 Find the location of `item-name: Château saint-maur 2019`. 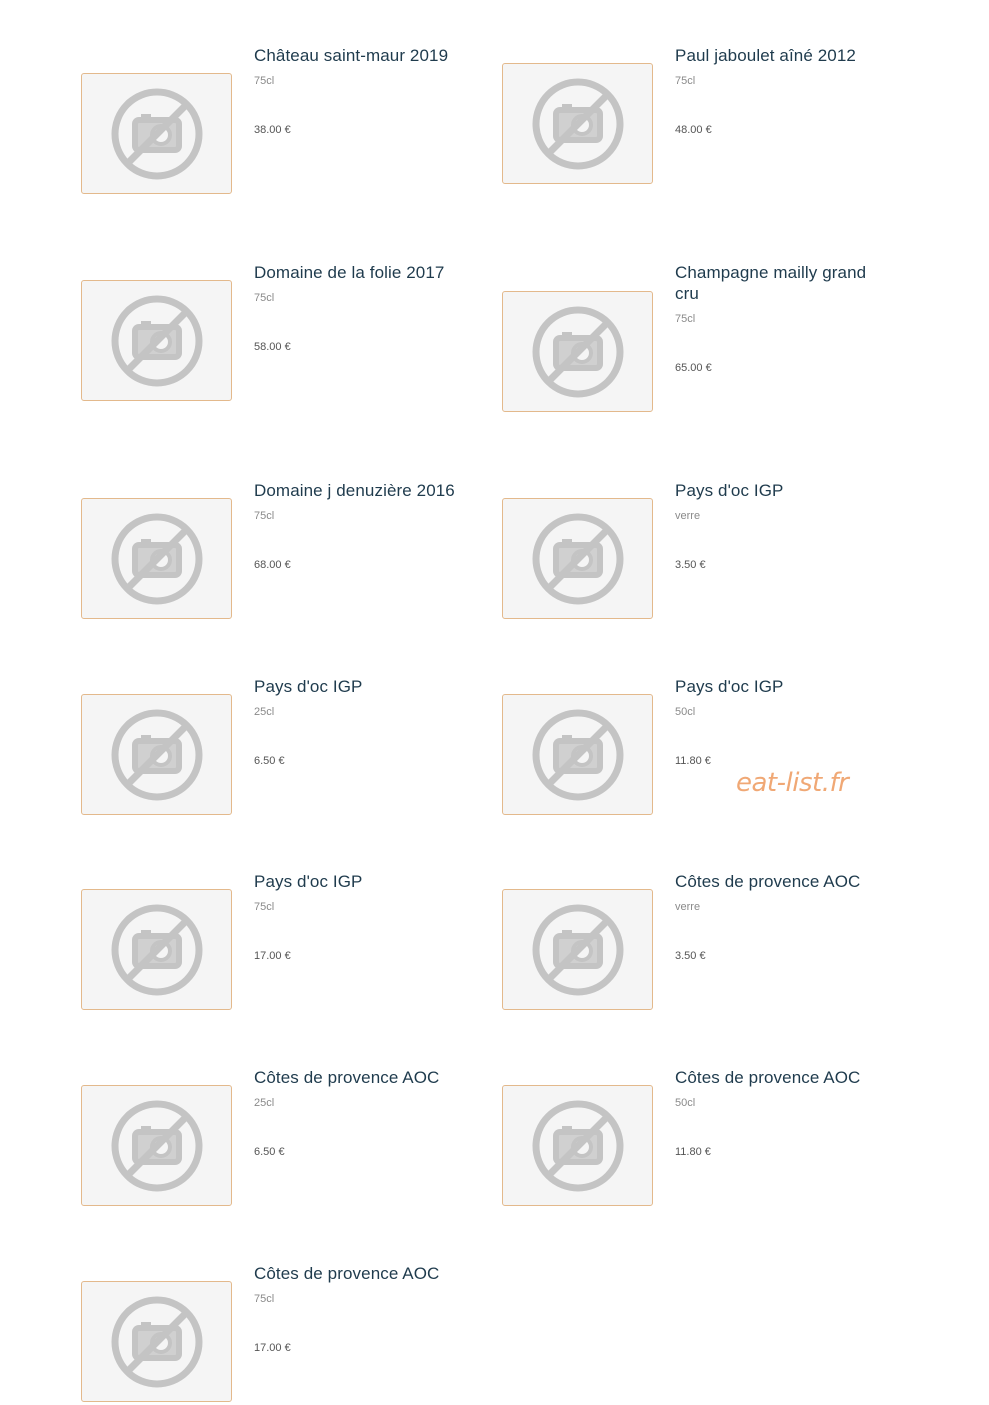

item-name: Château saint-maur 2019 is located at coordinates (351, 55).